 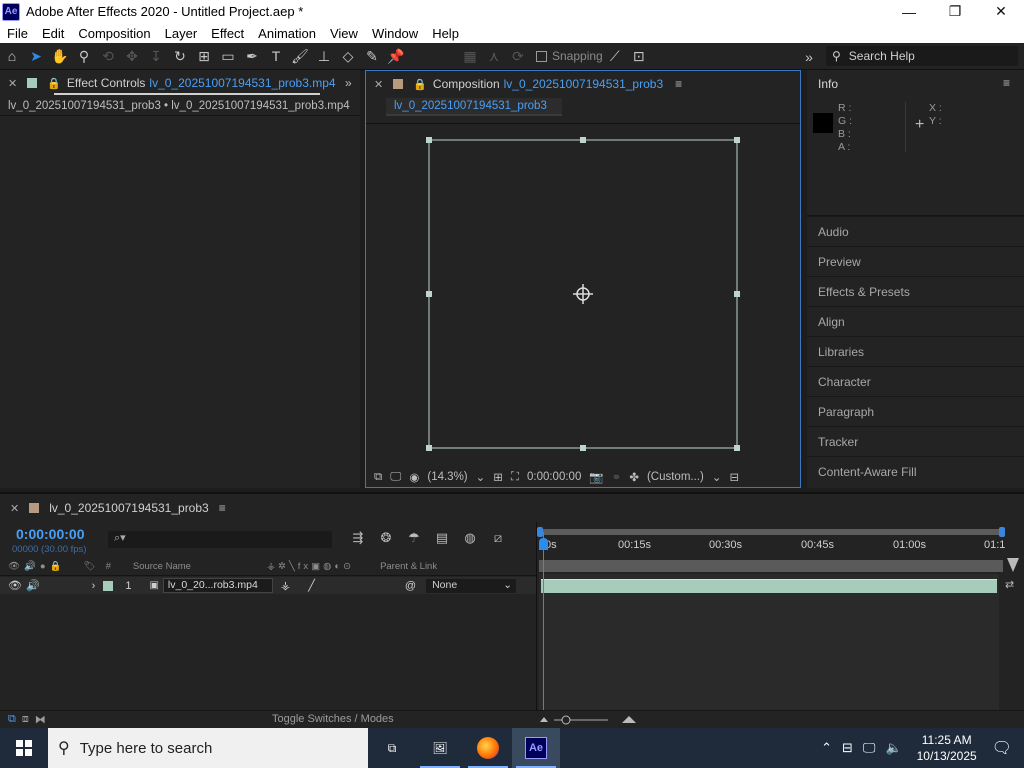 I want to click on expand-chevron-icon: », so click(x=809, y=57).